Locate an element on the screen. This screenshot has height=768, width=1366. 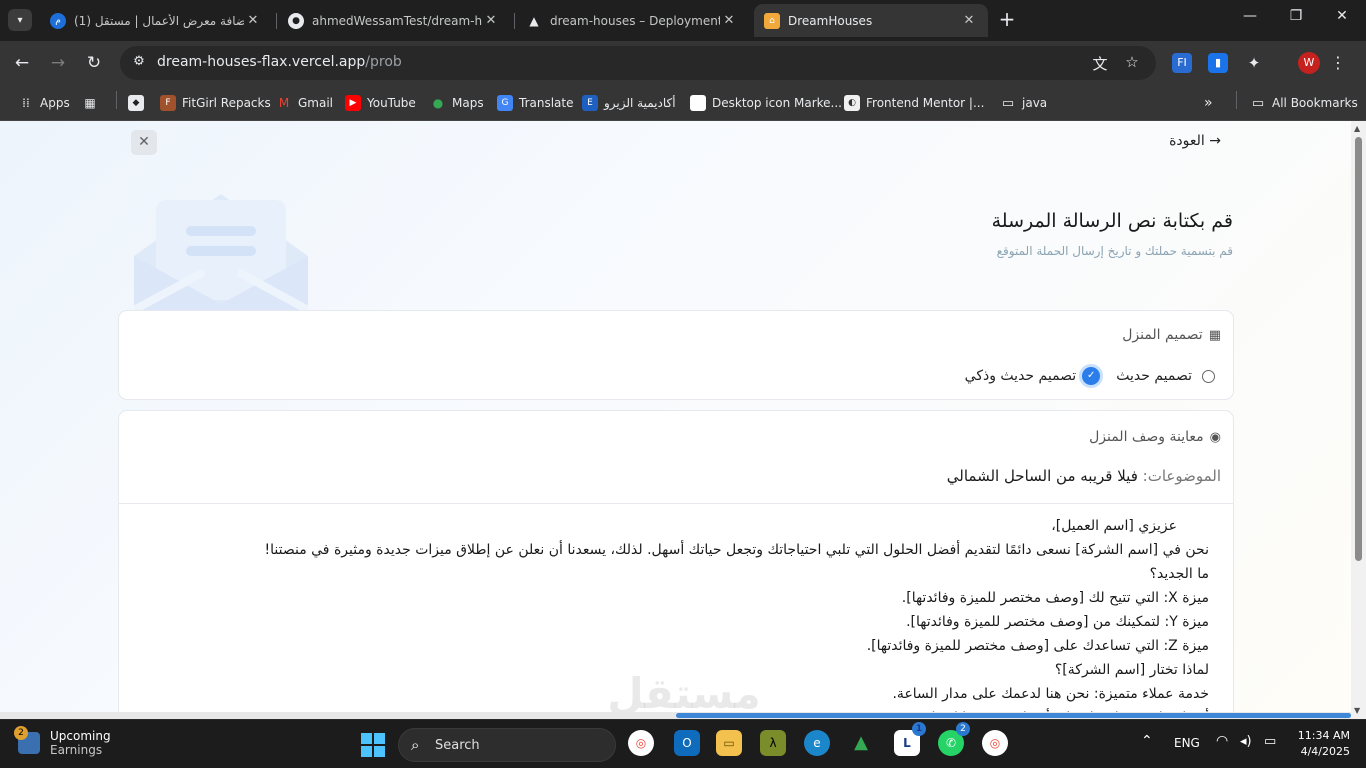
bookmark-star-icon: ☆ is located at coordinates (1132, 63).